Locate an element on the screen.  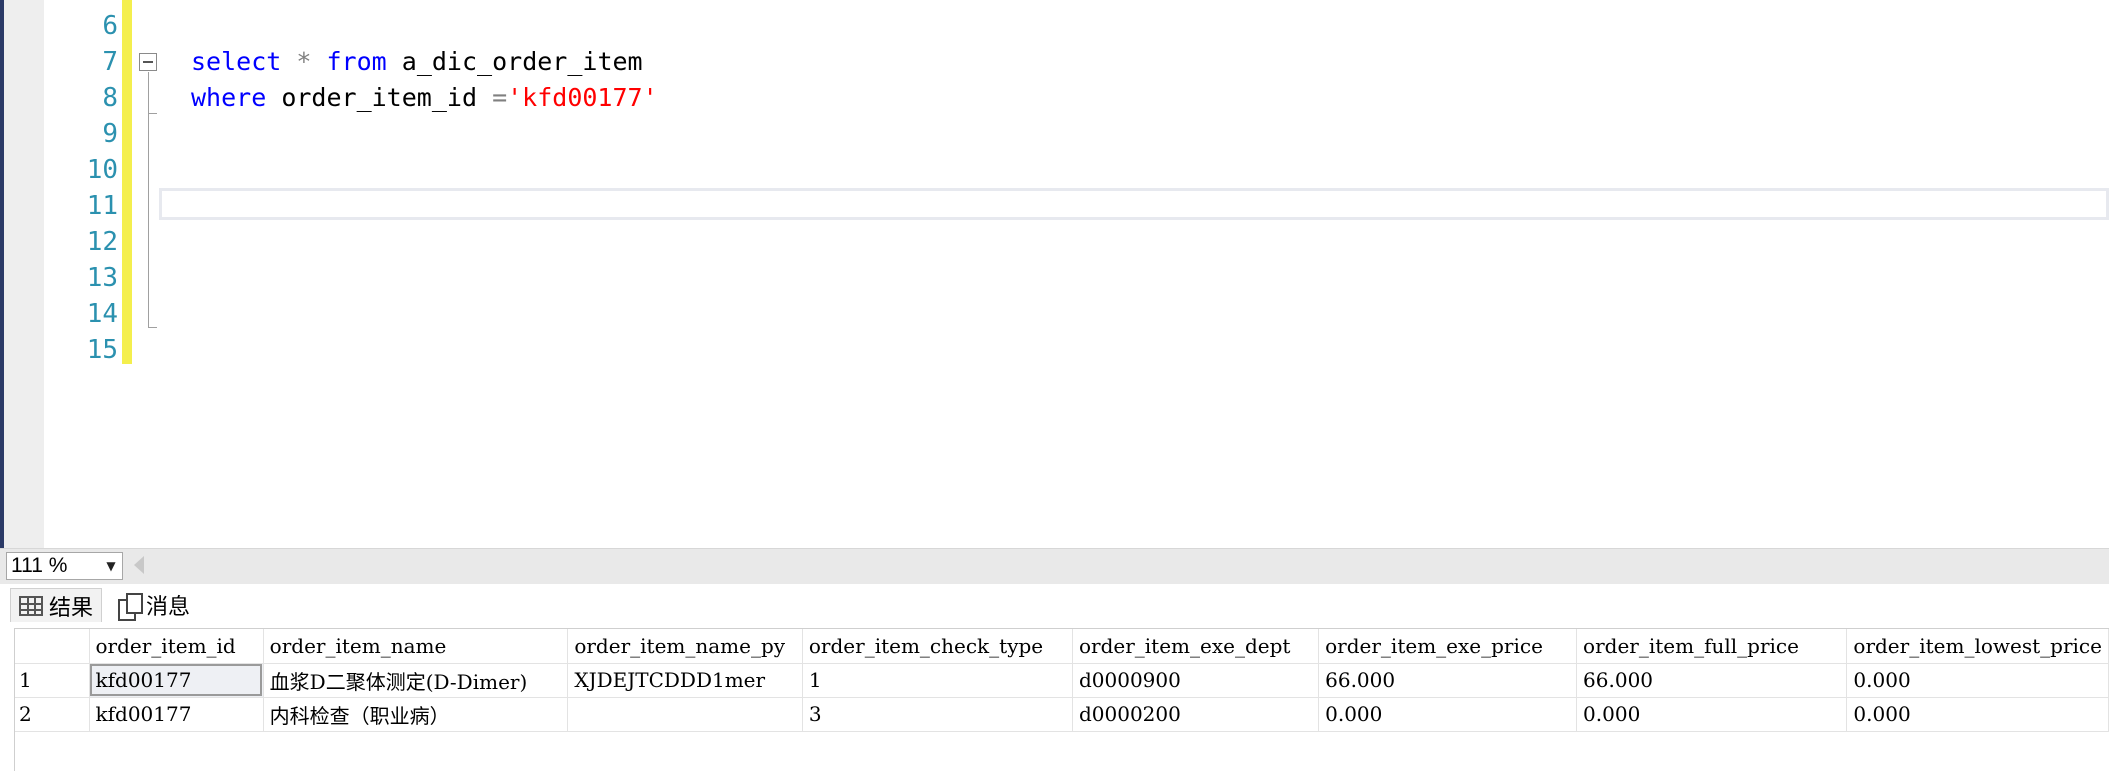
row-number: 1 is located at coordinates (52, 680).